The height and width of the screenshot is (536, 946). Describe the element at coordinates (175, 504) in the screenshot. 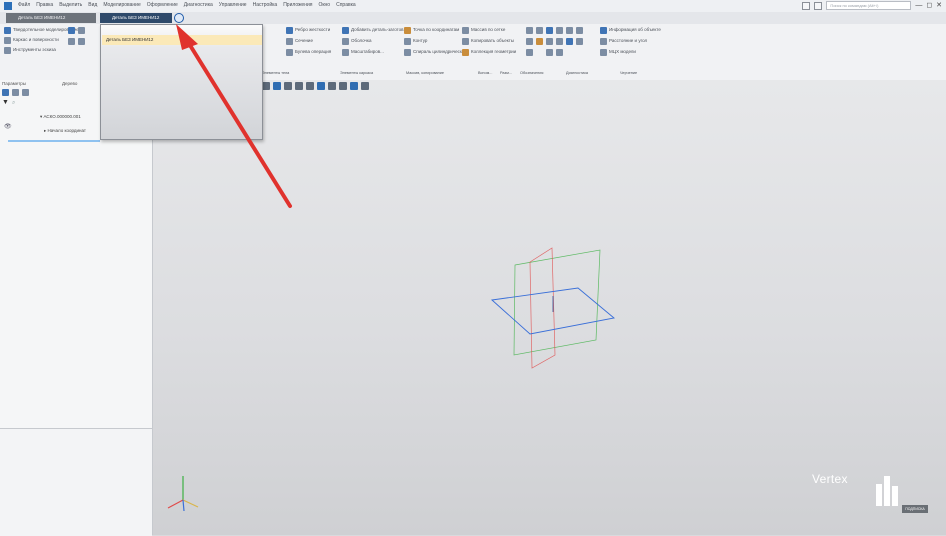

I see `axis-x` at that location.